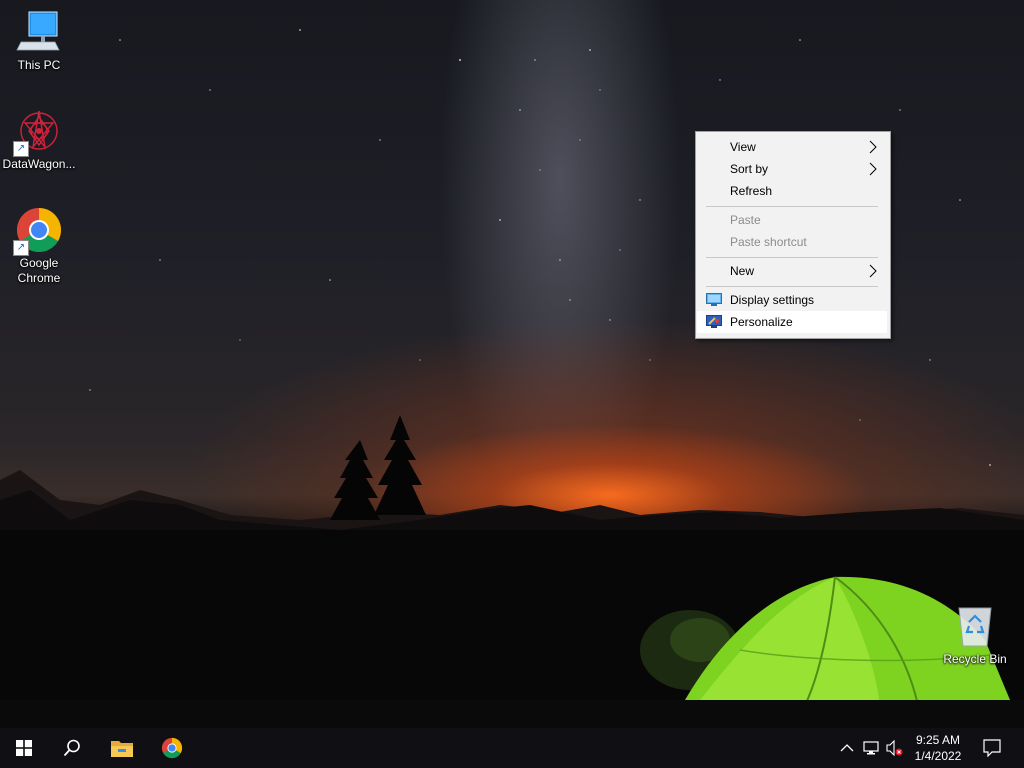 Image resolution: width=1024 pixels, height=768 pixels. I want to click on menu-item-label: Display settings, so click(772, 300).